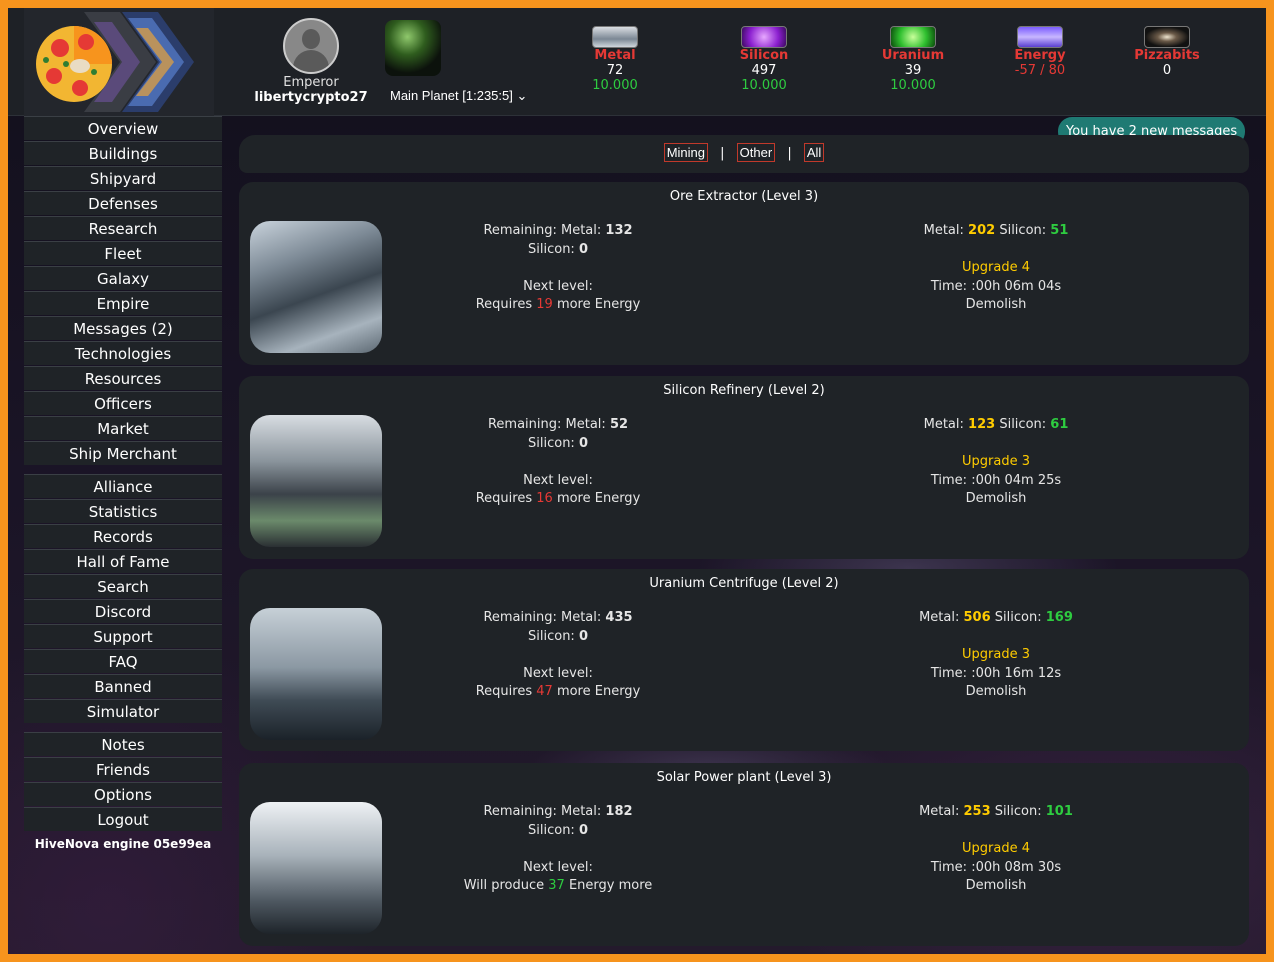 The width and height of the screenshot is (1274, 962). What do you see at coordinates (123, 511) in the screenshot?
I see `nav-item: Statistics` at bounding box center [123, 511].